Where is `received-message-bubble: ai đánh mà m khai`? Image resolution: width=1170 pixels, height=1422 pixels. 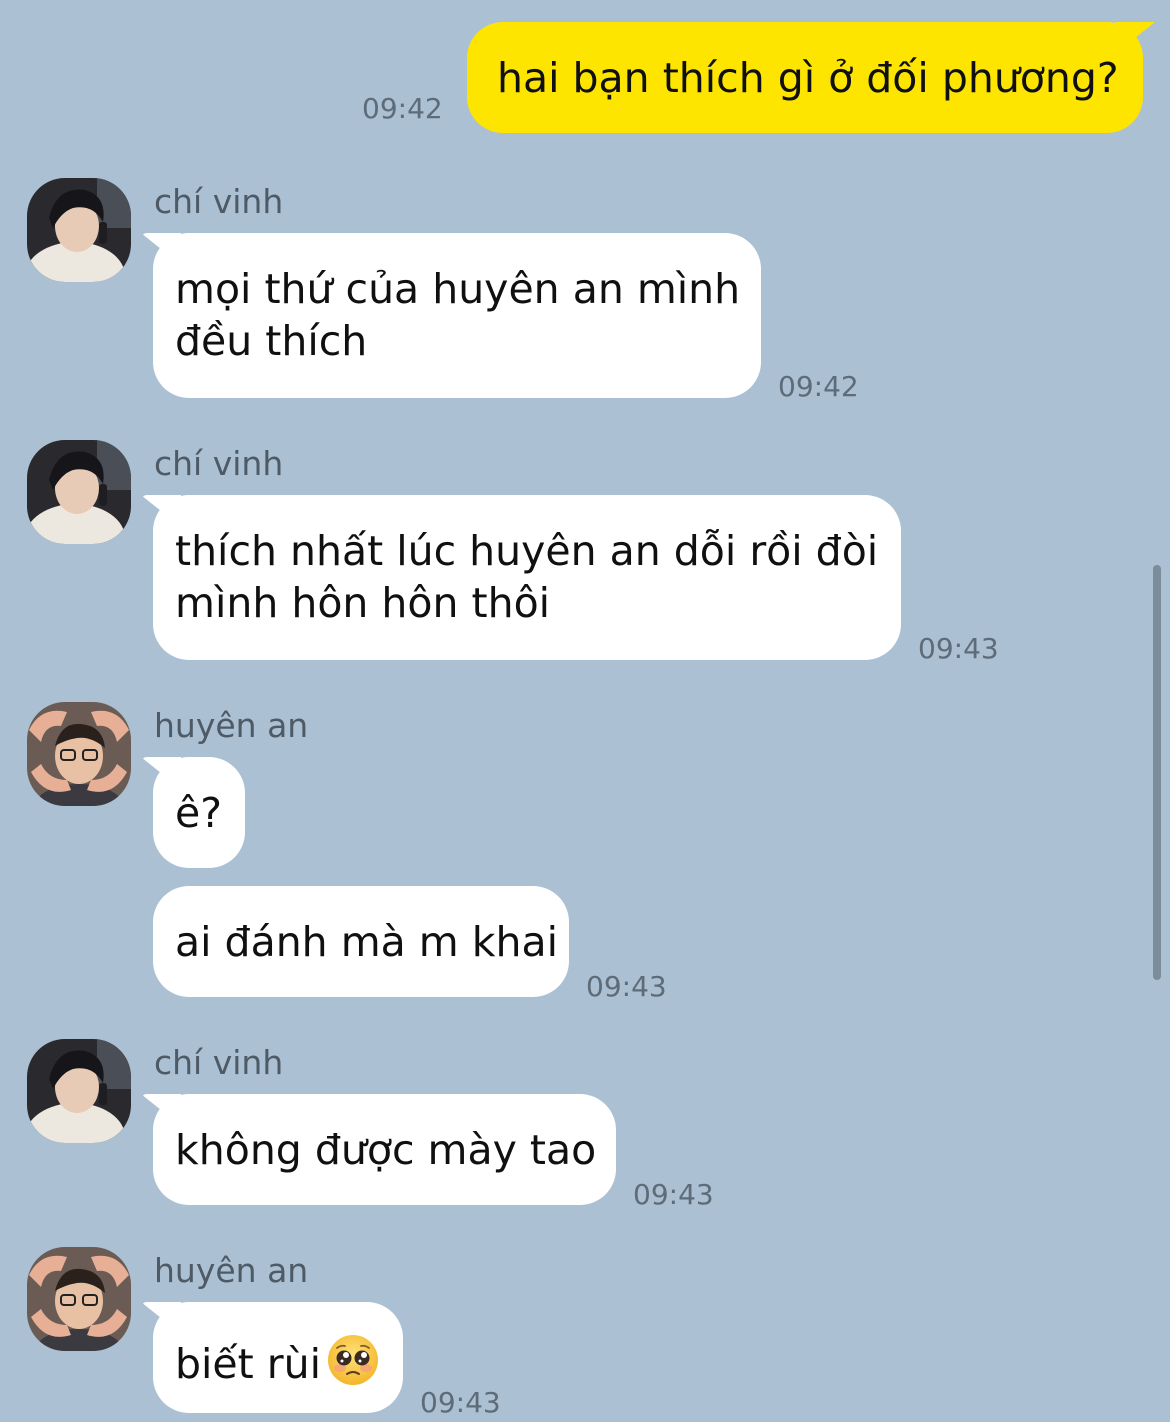
received-message-bubble: ai đánh mà m khai is located at coordinates (361, 941).